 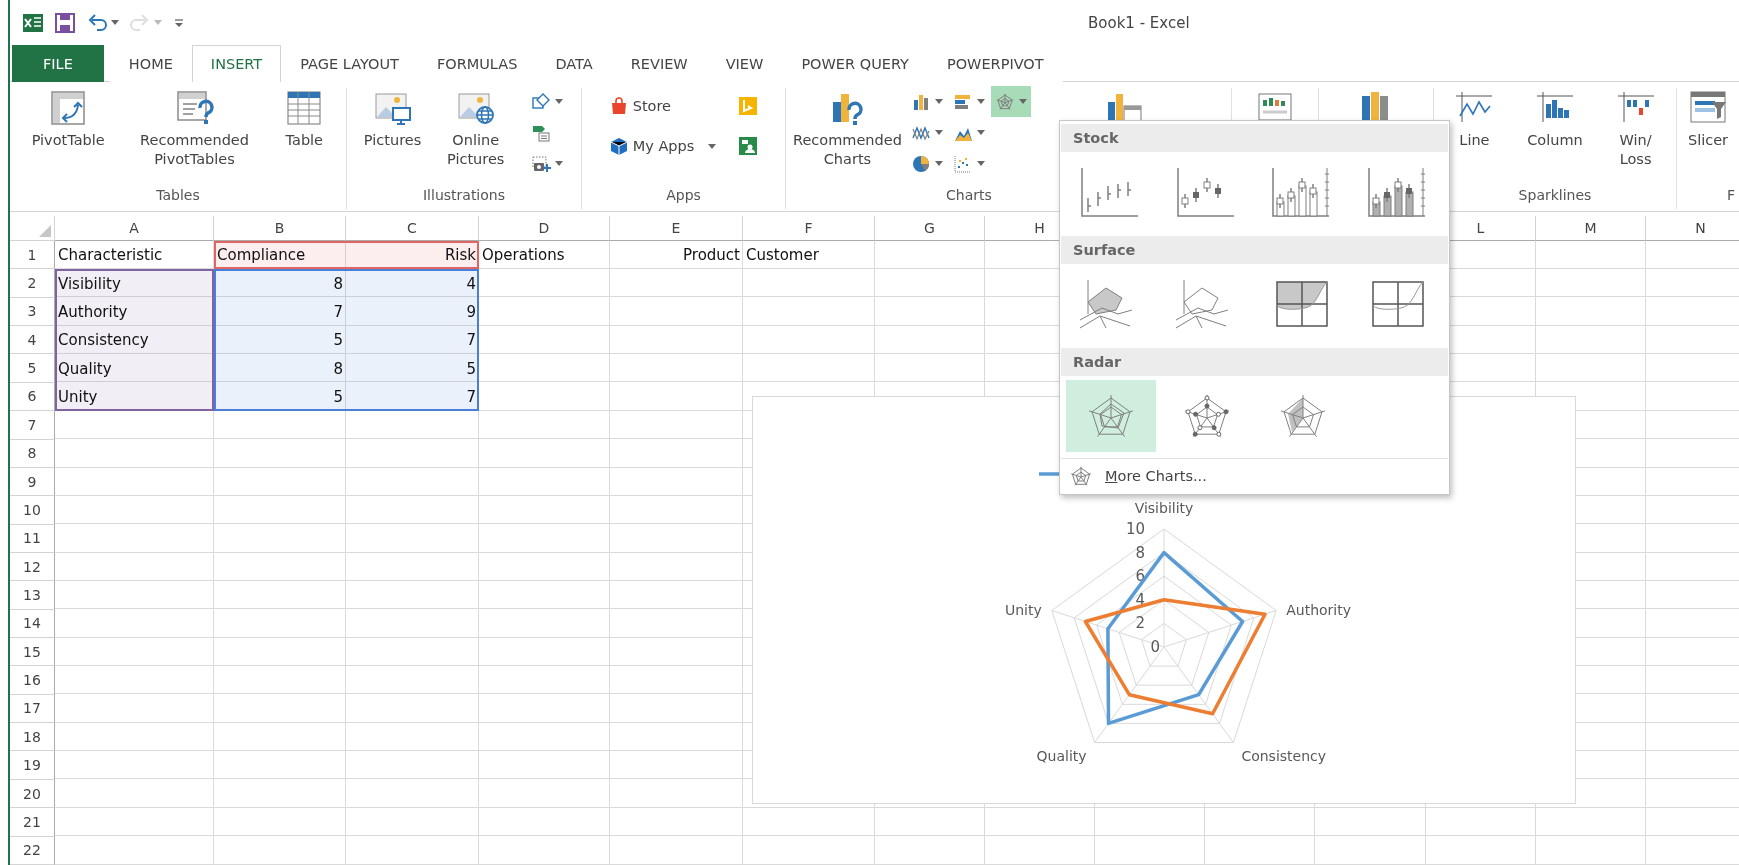 I want to click on table-cell: Customer, so click(x=809, y=255).